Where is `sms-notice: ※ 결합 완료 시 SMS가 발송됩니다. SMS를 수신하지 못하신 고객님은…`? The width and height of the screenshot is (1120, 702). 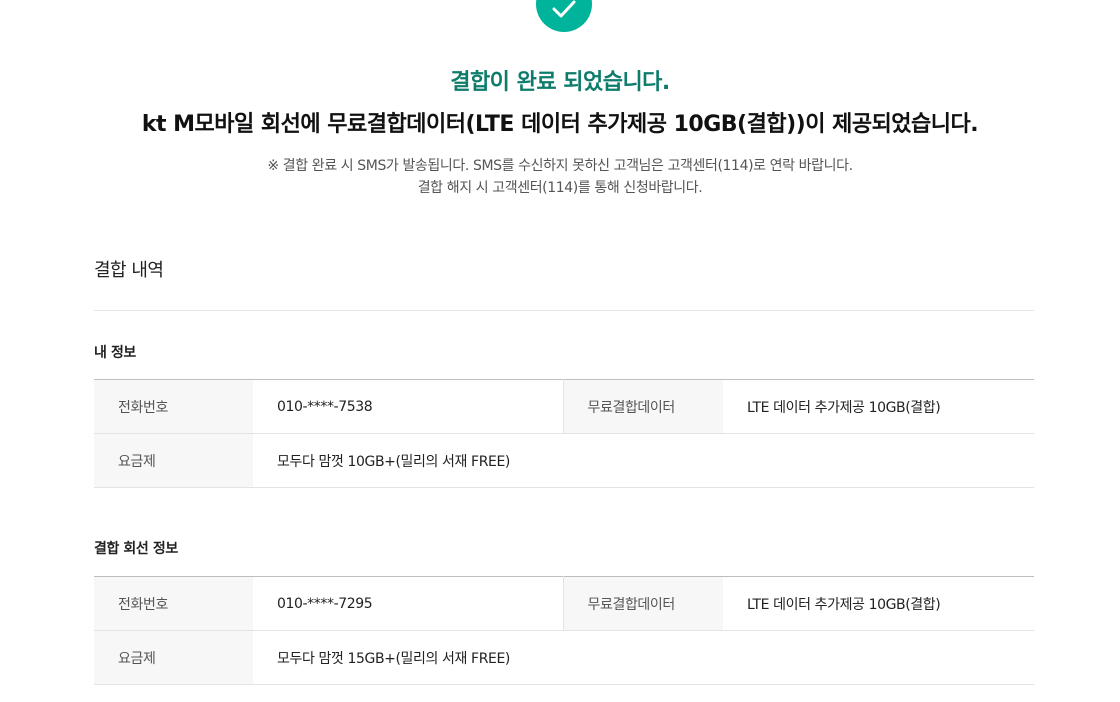
sms-notice: ※ 결합 완료 시 SMS가 발송됩니다. SMS를 수신하지 못하신 고객님은… is located at coordinates (560, 166).